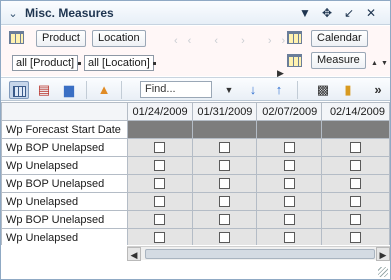 Image resolution: width=391 pixels, height=280 pixels. Describe the element at coordinates (13, 14) in the screenshot. I see `collapse-icon: ⌄` at that location.